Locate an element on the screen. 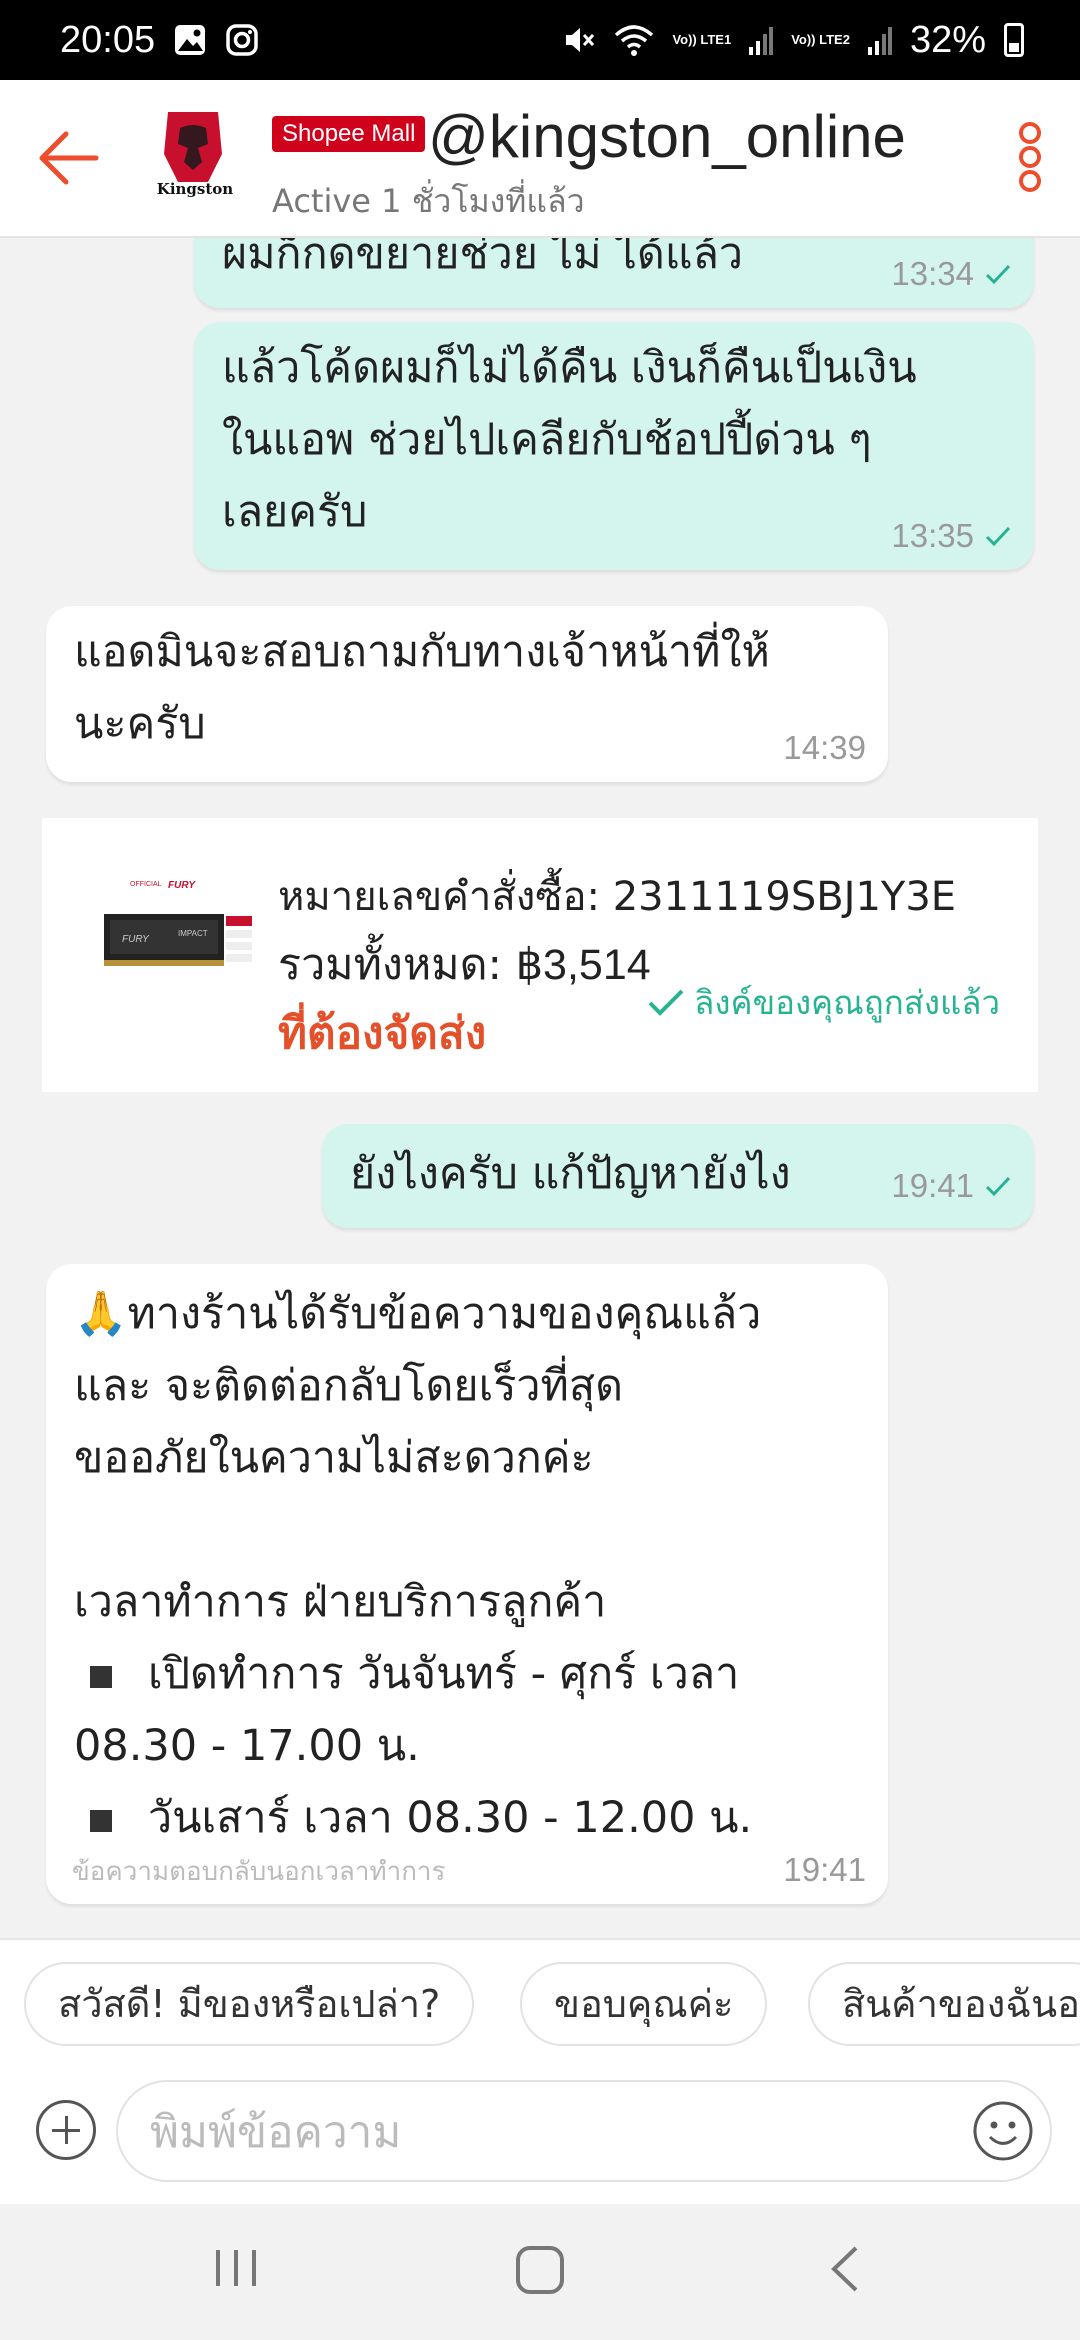 The image size is (1080, 2340). message-line: 08.30 - 17.00 น. is located at coordinates (247, 1746).